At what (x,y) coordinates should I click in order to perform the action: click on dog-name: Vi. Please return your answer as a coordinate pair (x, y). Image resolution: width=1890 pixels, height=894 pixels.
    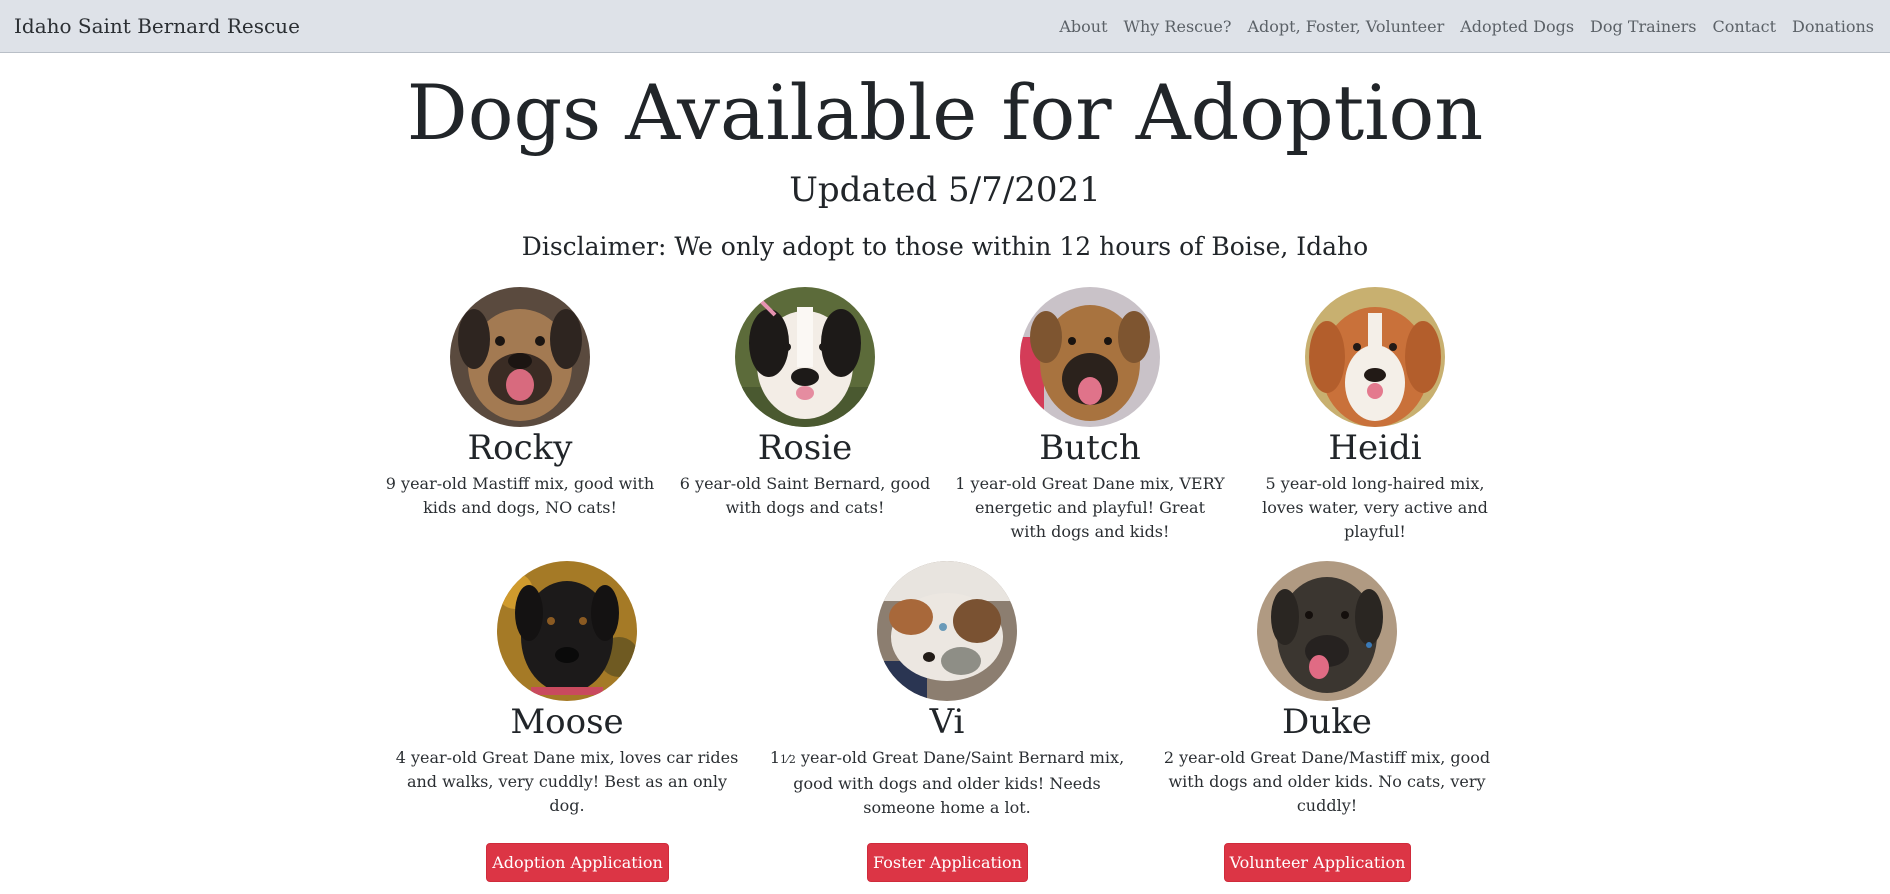
    Looking at the image, I should click on (947, 722).